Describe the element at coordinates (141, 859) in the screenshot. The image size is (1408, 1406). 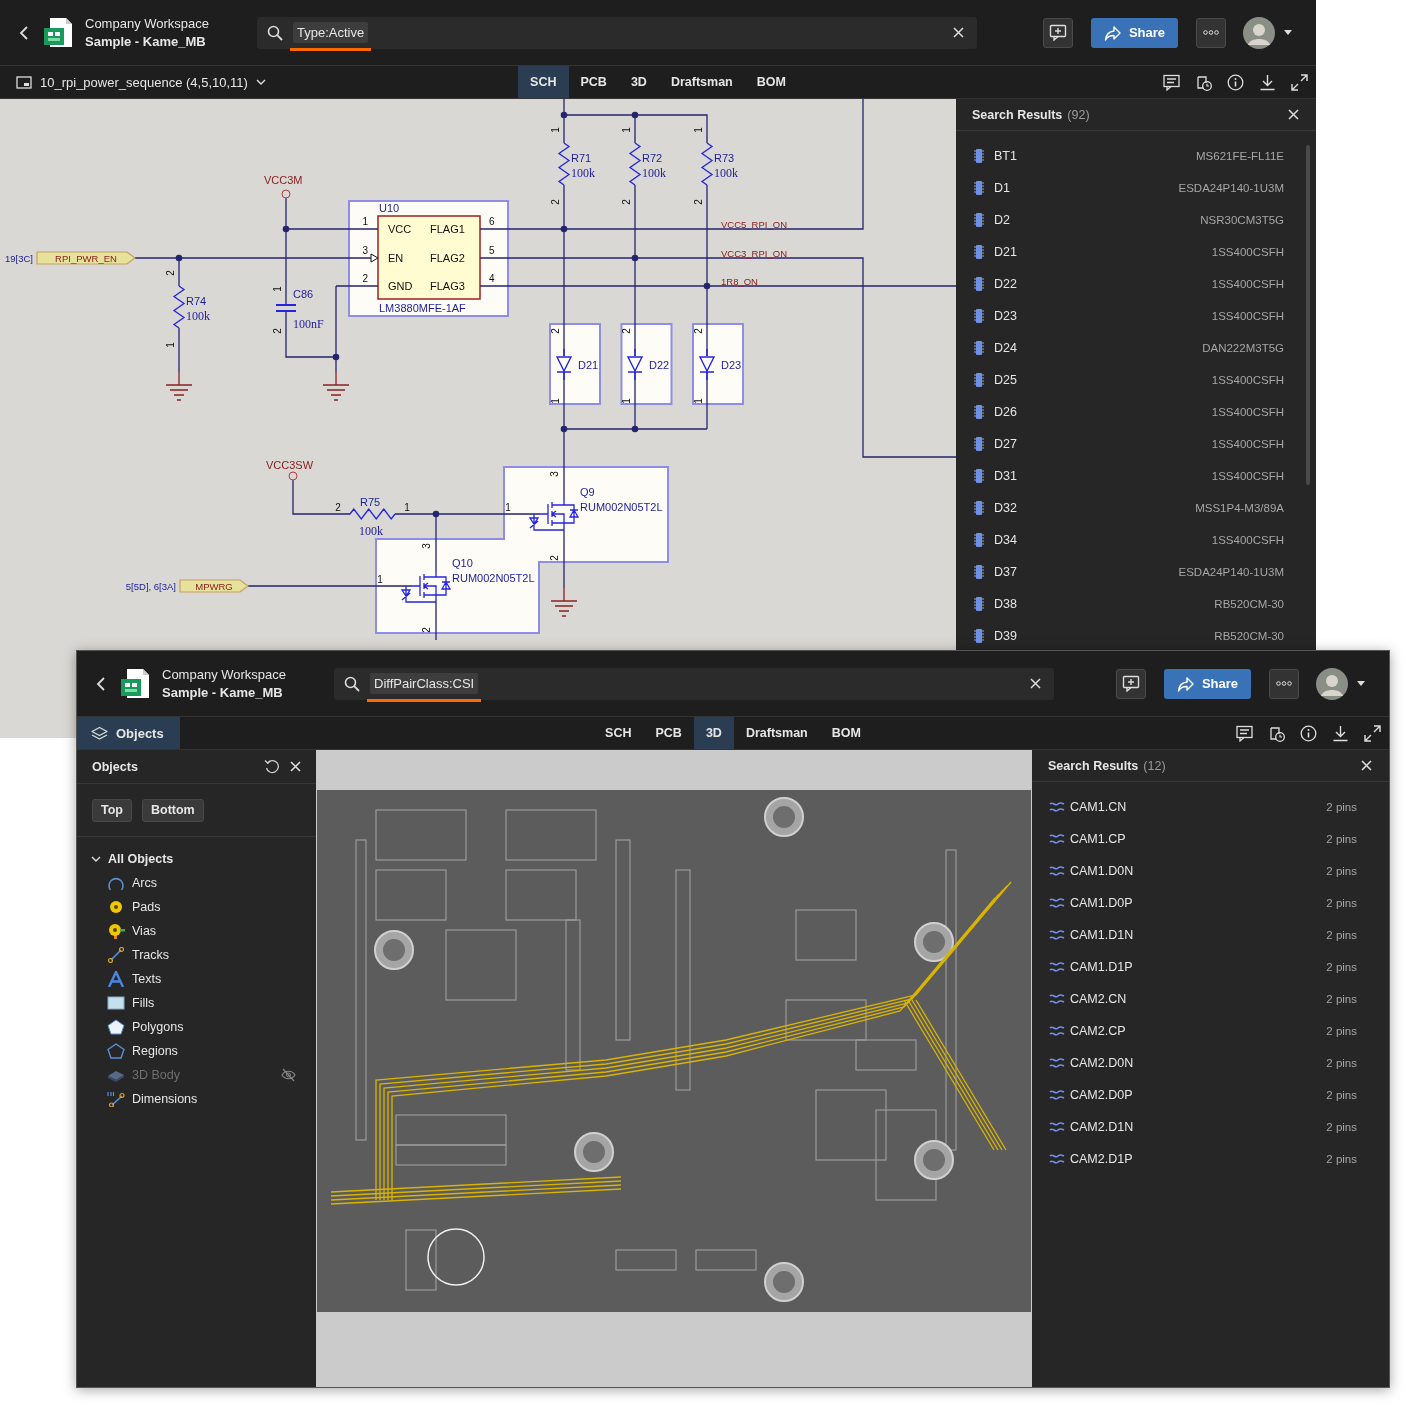
I see `tree-group-label: All Objects` at that location.